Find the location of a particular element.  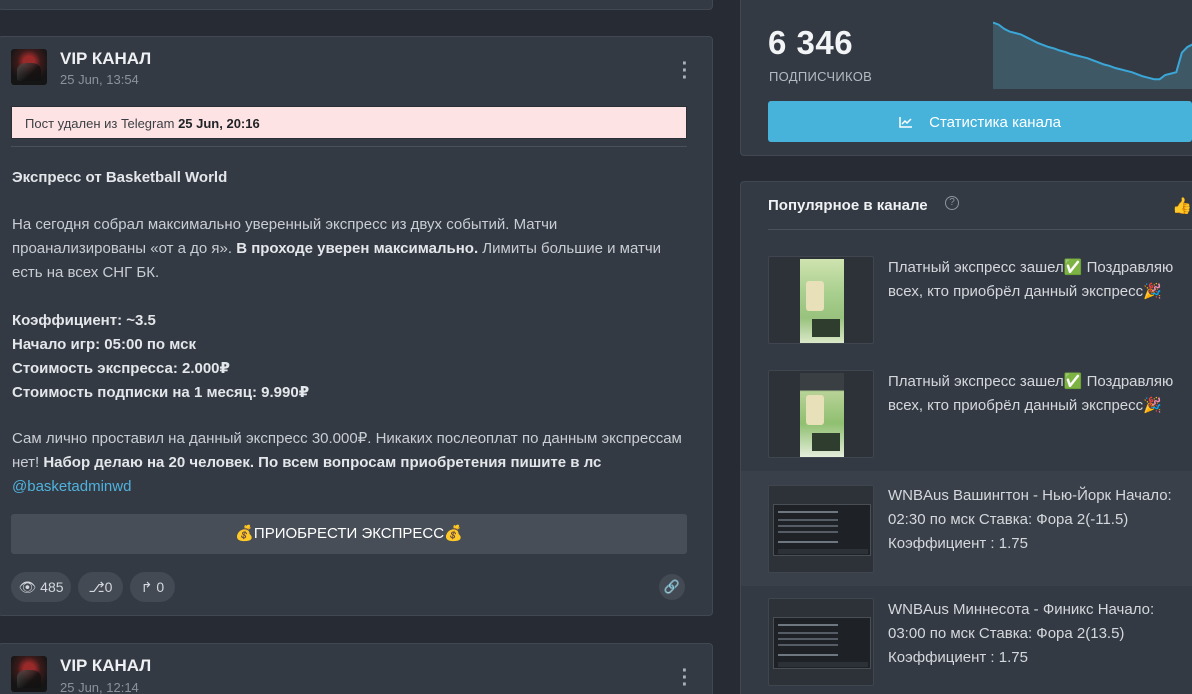

subscribers-card: 6 346 ПОДПИСЧИКОВ Статистика канала is located at coordinates (966, 78).